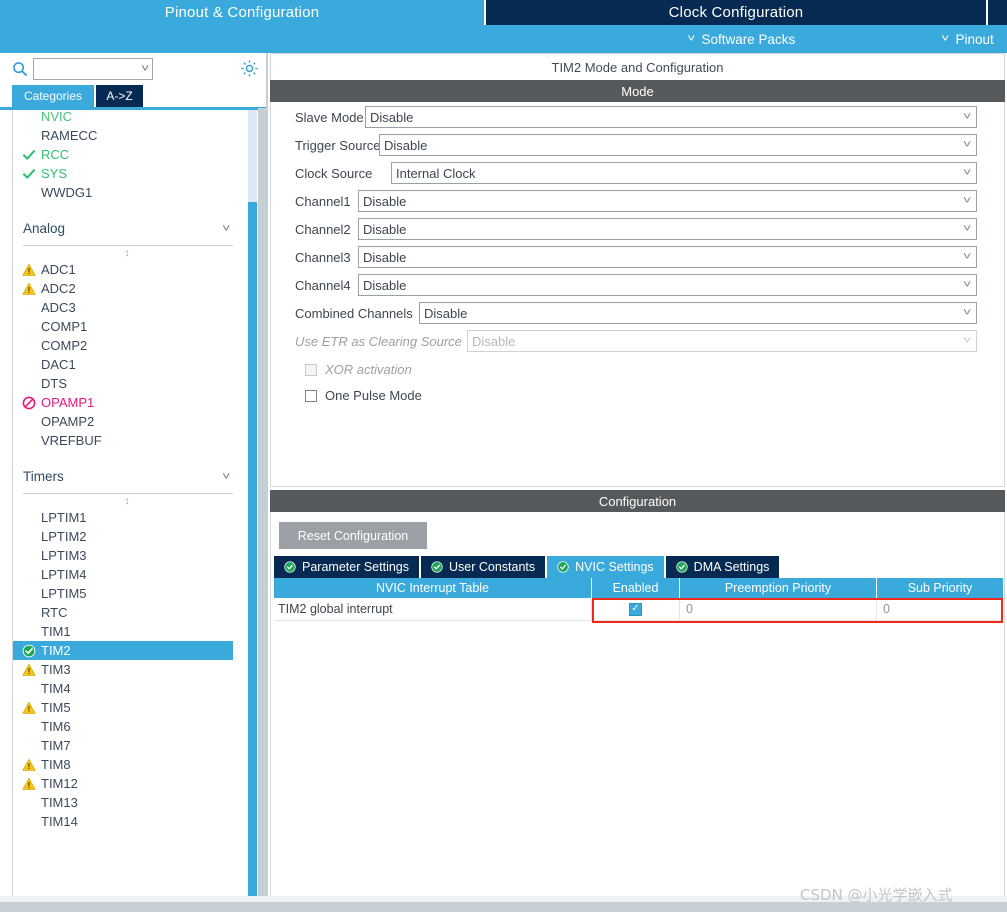 Image resolution: width=1007 pixels, height=912 pixels. I want to click on tab-categories: Categories, so click(53, 96).